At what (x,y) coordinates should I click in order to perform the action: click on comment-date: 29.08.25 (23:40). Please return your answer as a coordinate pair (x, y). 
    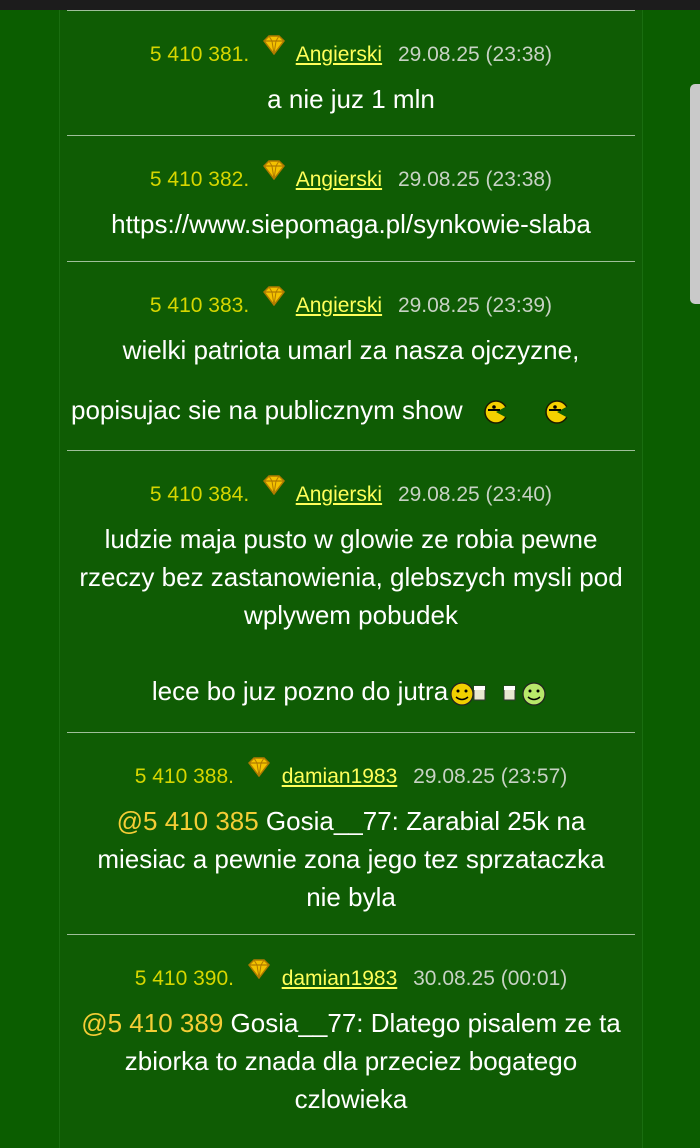
    Looking at the image, I should click on (475, 494).